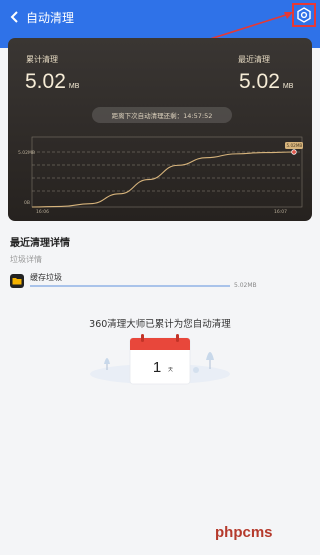  What do you see at coordinates (259, 81) in the screenshot?
I see `recent-clean-number: 5.02` at bounding box center [259, 81].